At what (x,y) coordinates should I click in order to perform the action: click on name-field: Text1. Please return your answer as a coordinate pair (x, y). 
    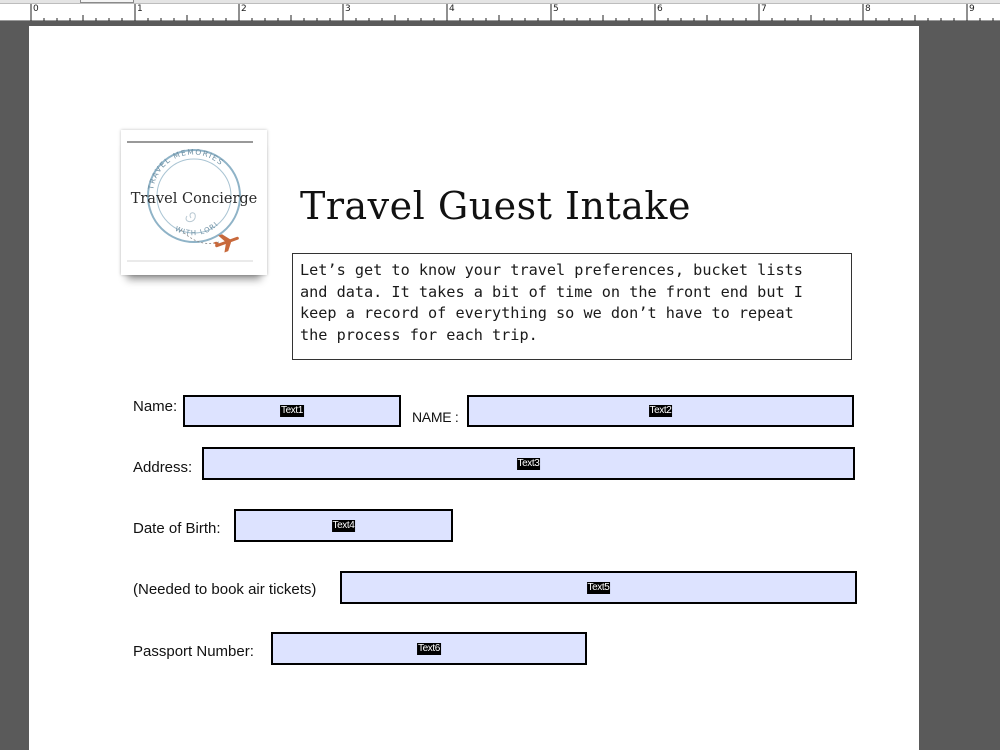
    Looking at the image, I should click on (292, 411).